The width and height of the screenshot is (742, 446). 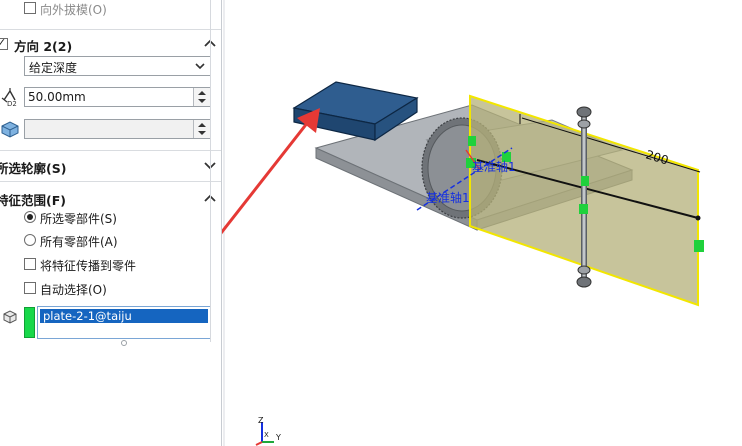 I want to click on chevron-down-icon, so click(x=200, y=67).